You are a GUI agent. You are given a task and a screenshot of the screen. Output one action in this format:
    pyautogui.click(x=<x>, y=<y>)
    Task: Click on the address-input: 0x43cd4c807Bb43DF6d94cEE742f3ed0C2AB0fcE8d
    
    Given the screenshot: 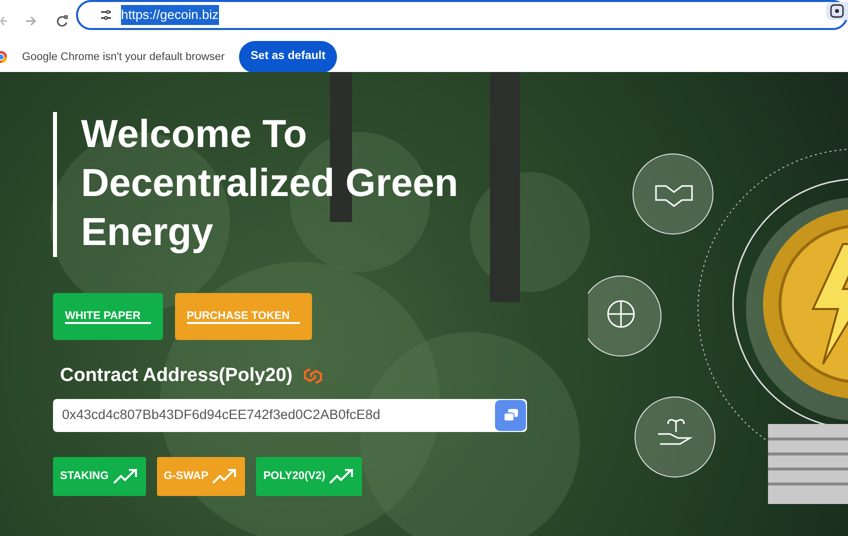 What is the action you would take?
    pyautogui.click(x=274, y=415)
    